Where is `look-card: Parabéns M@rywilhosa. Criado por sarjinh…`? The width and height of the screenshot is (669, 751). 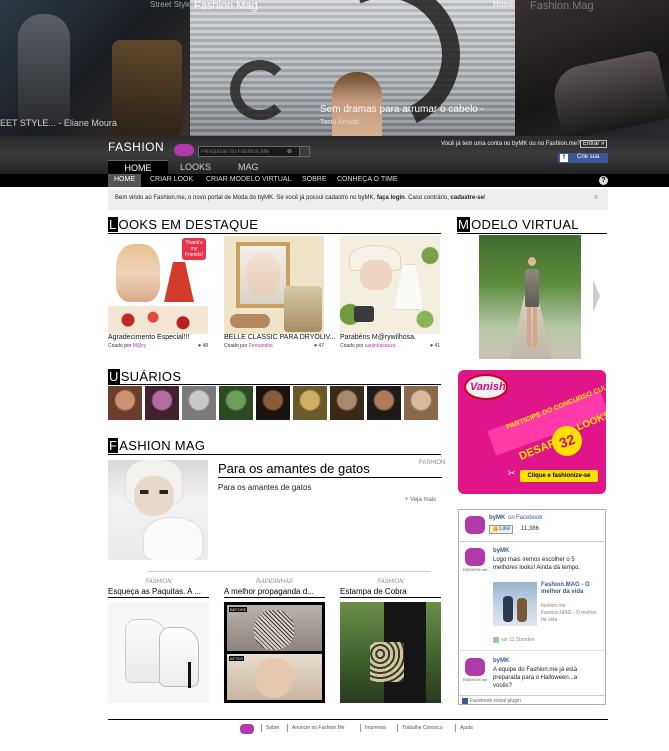 look-card: Parabéns M@rywilhosa. Criado por sarjinh… is located at coordinates (390, 295).